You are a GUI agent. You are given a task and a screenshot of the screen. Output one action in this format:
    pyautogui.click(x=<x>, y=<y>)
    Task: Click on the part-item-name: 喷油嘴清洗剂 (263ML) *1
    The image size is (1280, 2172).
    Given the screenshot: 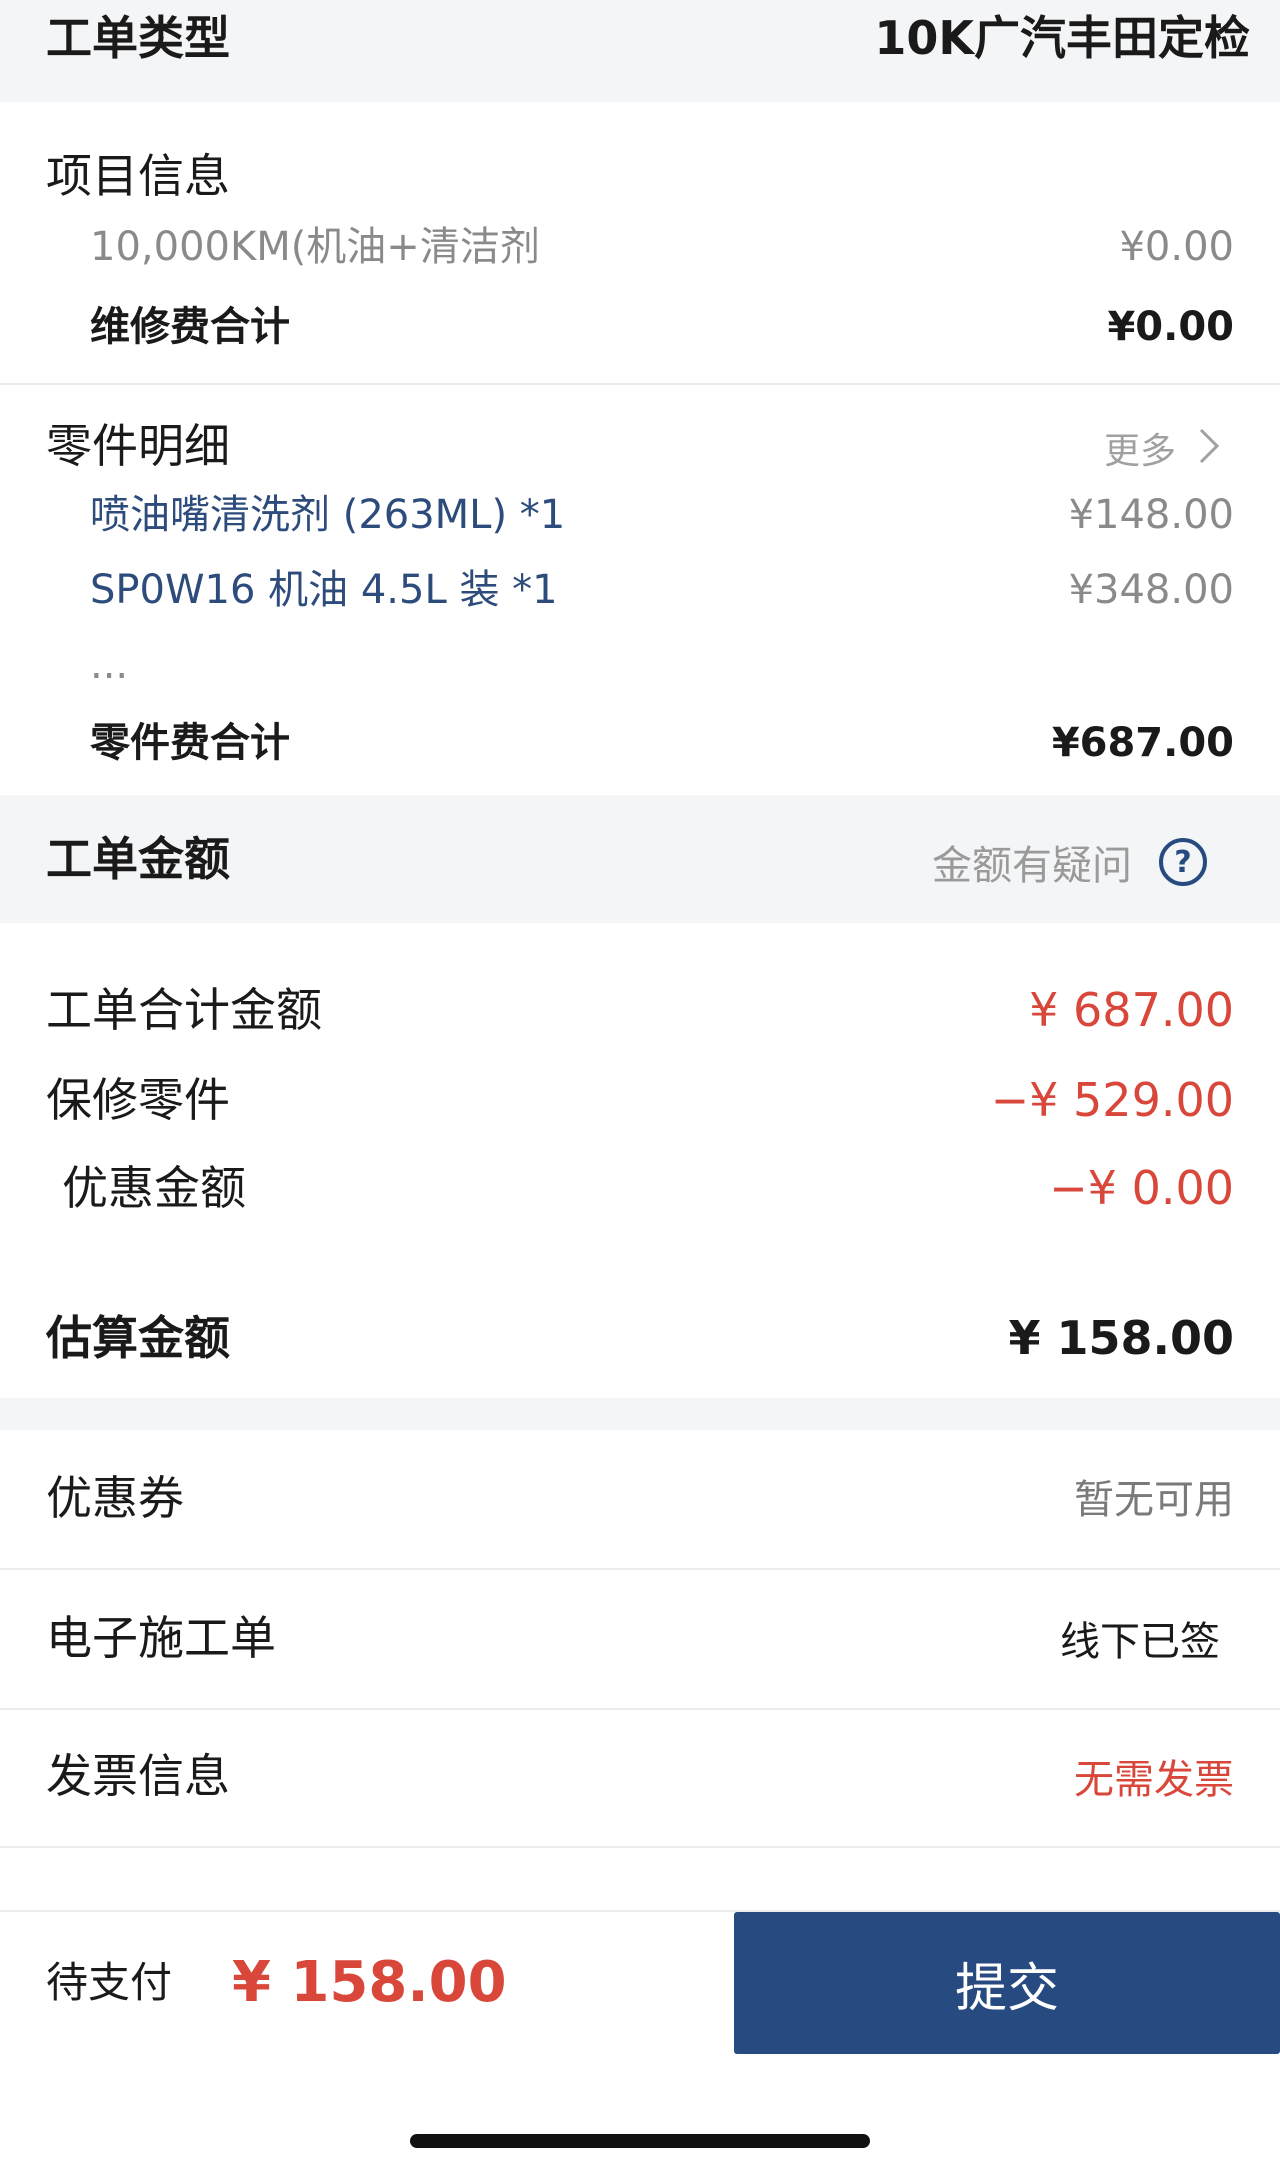 What is the action you would take?
    pyautogui.click(x=328, y=515)
    